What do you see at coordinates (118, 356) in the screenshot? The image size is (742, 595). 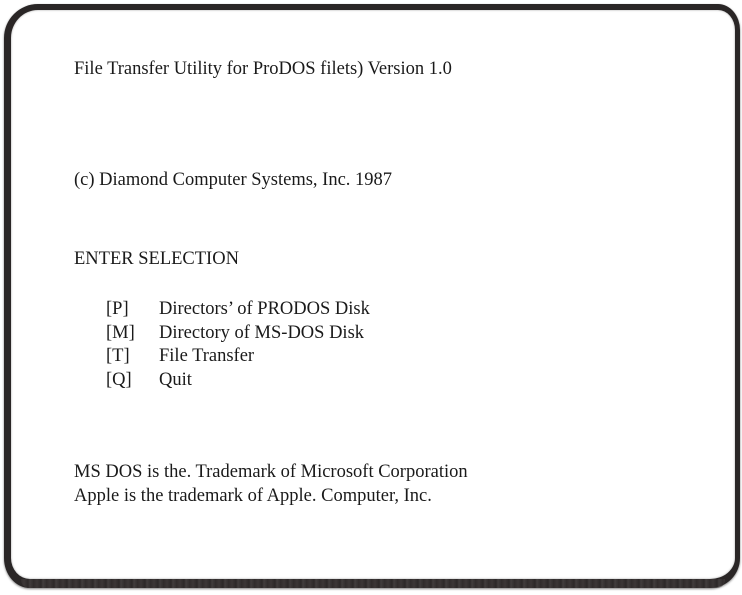 I see `menu-key: [T]` at bounding box center [118, 356].